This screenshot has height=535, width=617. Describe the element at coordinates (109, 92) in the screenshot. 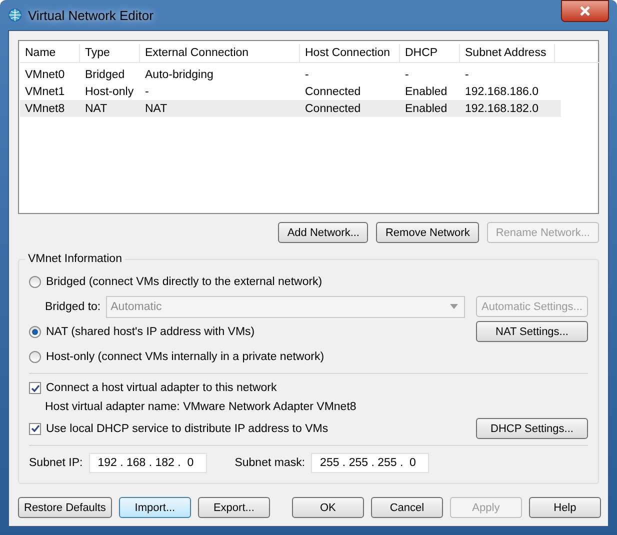

I see `table-cell-text: Host-only` at that location.